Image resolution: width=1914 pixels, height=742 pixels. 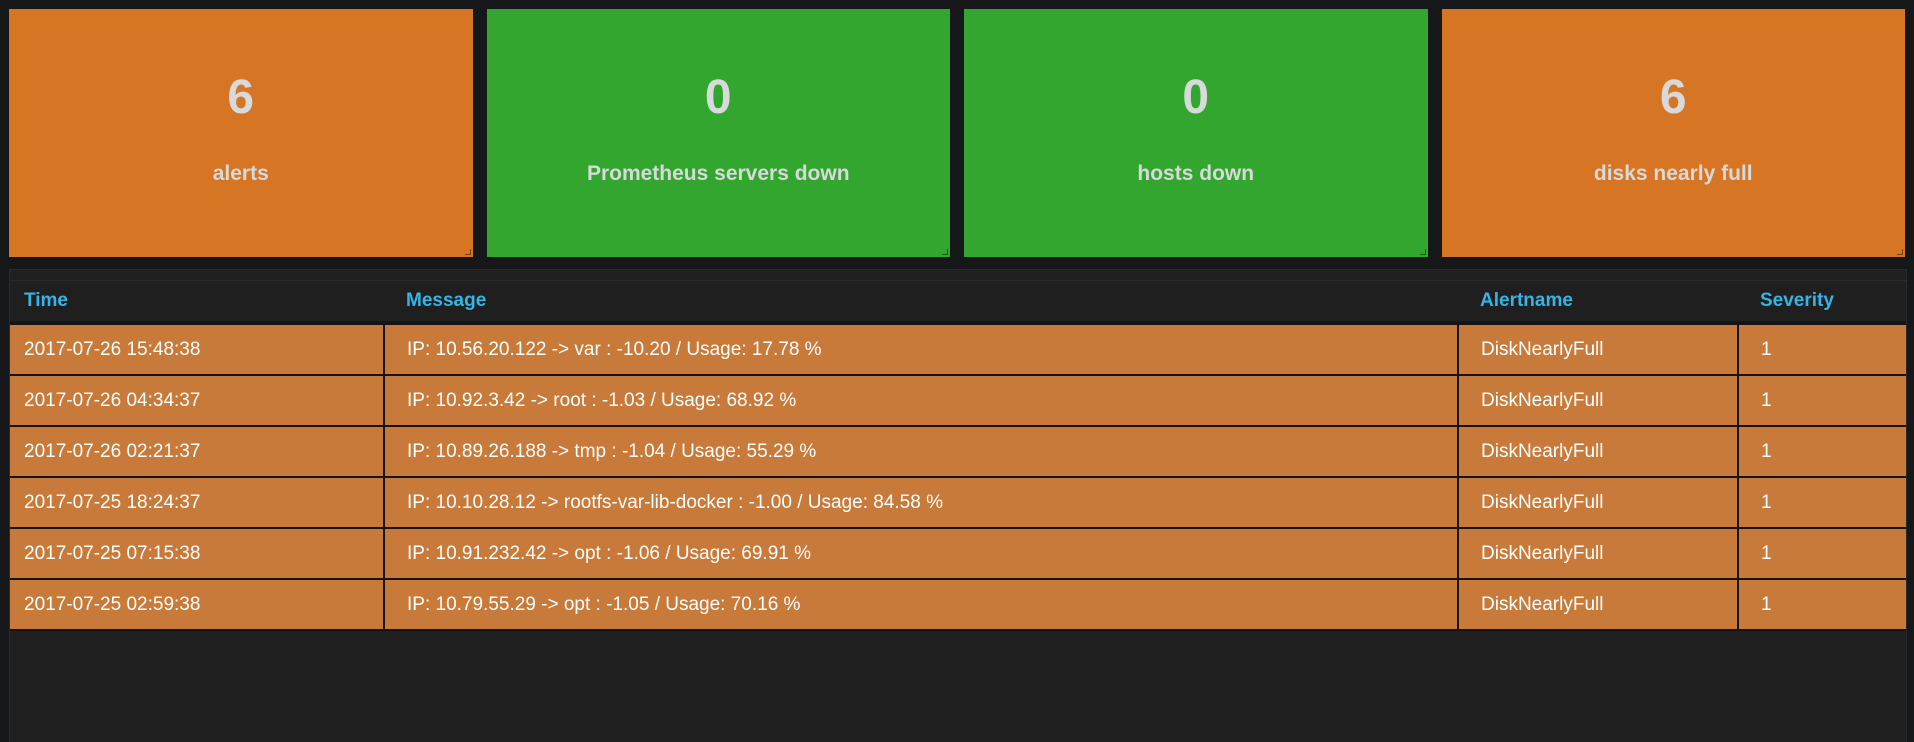 I want to click on stat-label: alerts, so click(x=240, y=173).